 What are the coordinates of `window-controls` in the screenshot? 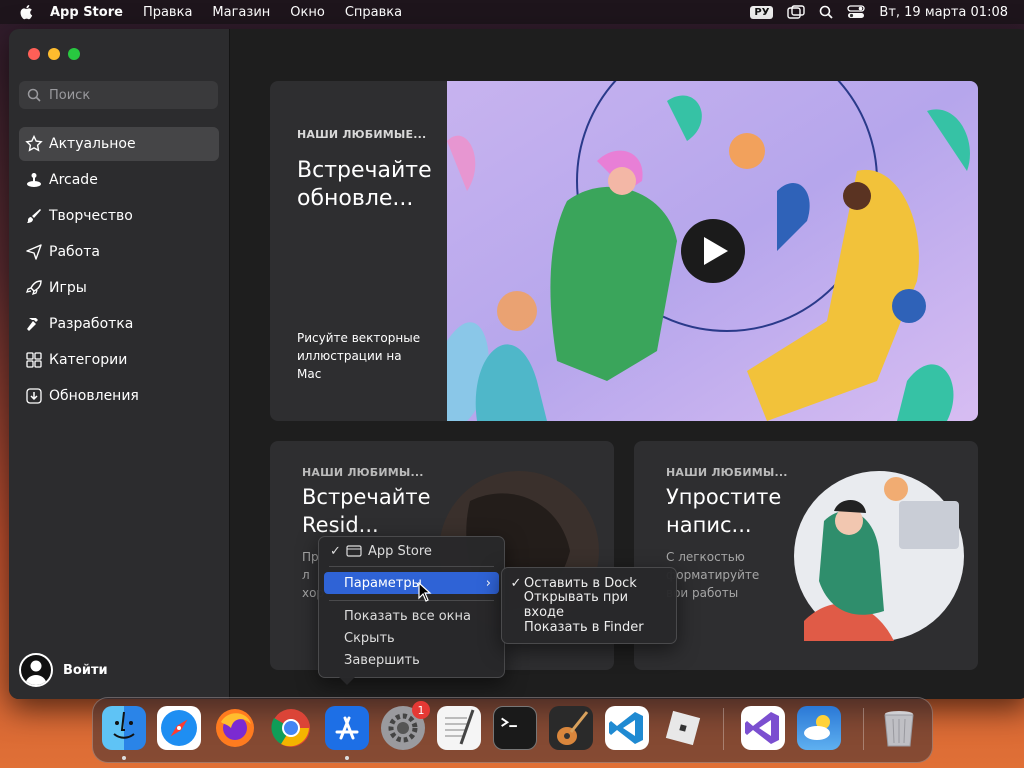 It's located at (54, 54).